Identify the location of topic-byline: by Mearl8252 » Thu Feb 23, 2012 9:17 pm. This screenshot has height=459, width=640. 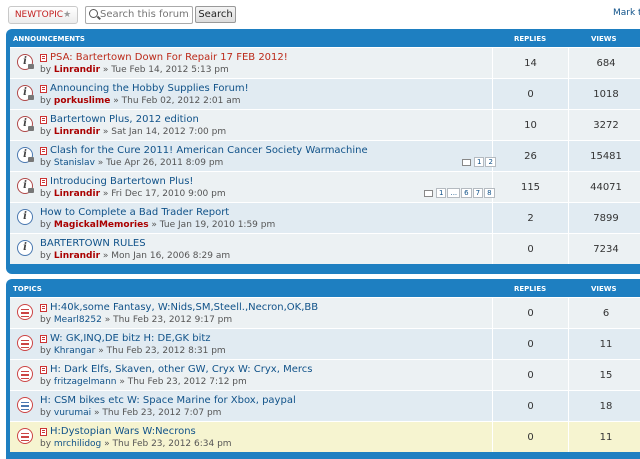
(136, 320).